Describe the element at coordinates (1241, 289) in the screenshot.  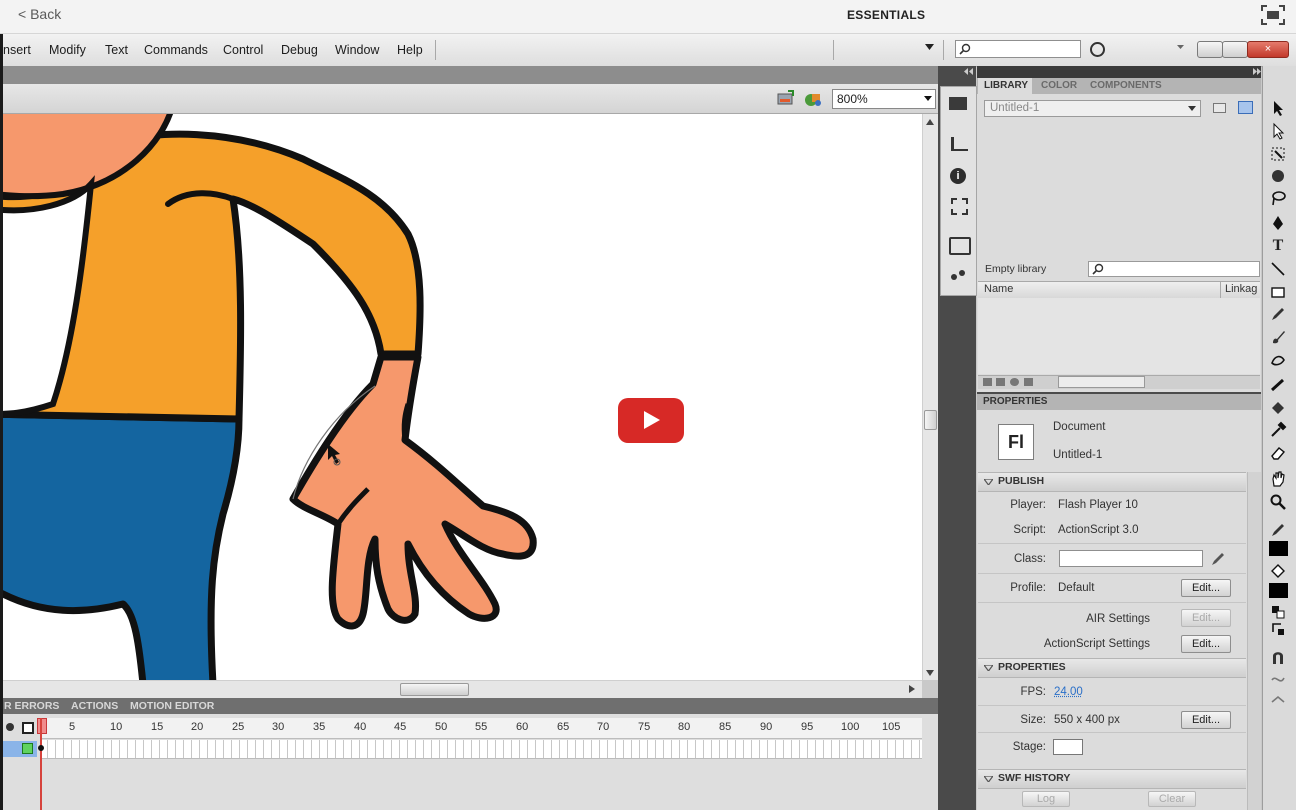
I see `column-linkage: Linkag` at that location.